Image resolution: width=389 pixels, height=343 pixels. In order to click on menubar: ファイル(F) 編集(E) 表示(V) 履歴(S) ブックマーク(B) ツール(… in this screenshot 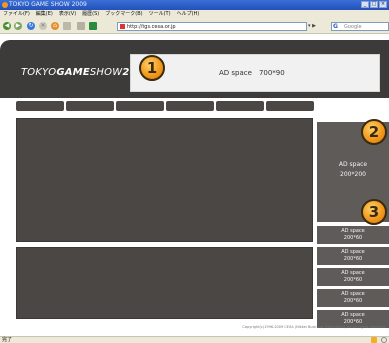, I will do `click(194, 14)`.